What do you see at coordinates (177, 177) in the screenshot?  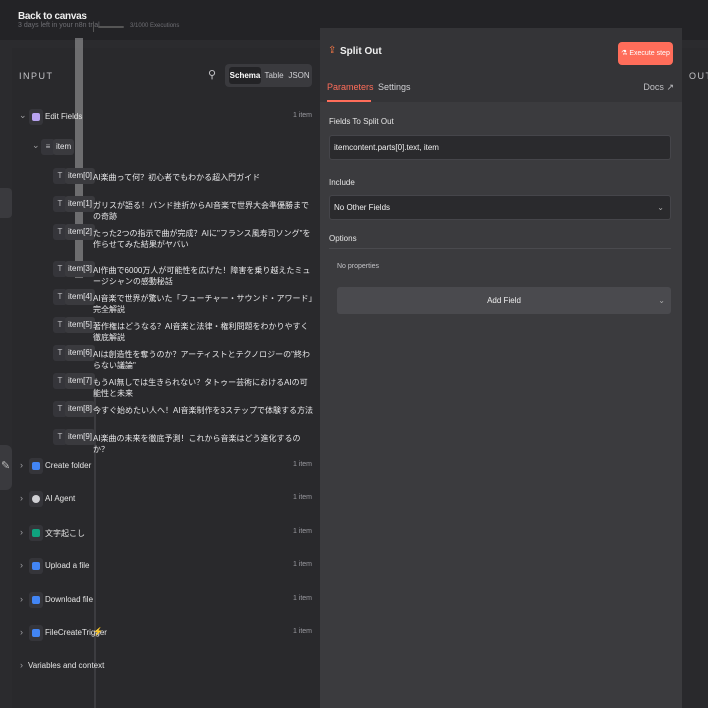 I see `schema-value: AI楽曲って何？初心者でもわかる超入門ガイド` at bounding box center [177, 177].